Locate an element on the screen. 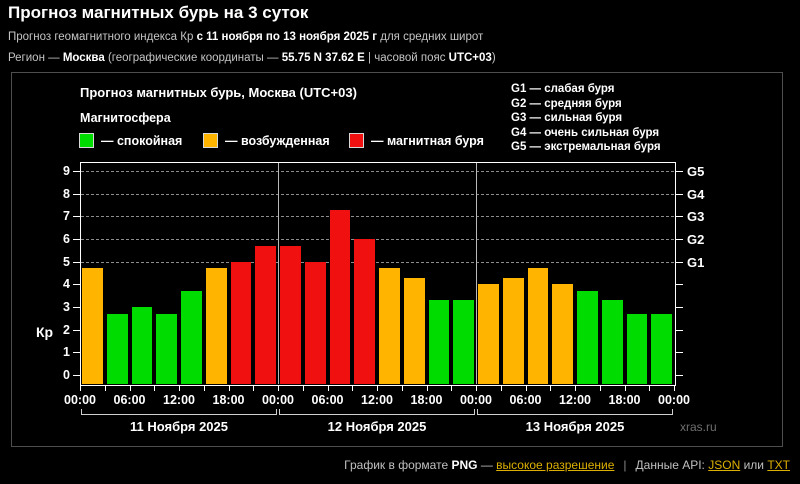 This screenshot has height=484, width=800. grid-line-g3 is located at coordinates (377, 217).